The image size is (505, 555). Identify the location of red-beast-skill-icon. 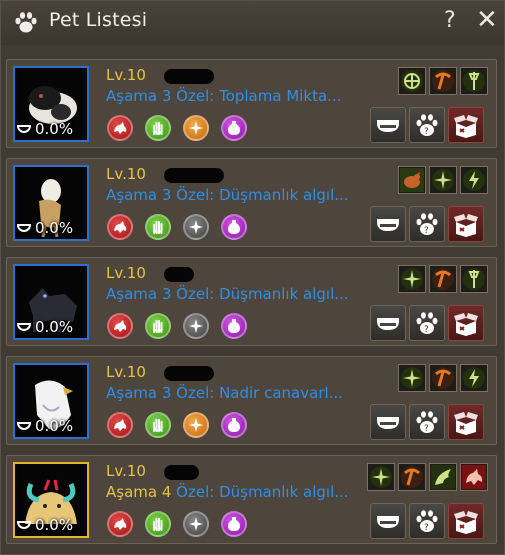
(474, 477).